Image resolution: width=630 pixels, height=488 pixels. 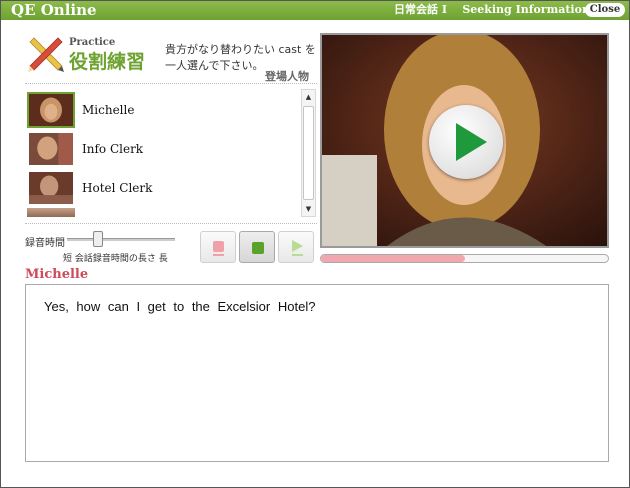 I want to click on cast-heading: 登場人物, so click(x=287, y=76).